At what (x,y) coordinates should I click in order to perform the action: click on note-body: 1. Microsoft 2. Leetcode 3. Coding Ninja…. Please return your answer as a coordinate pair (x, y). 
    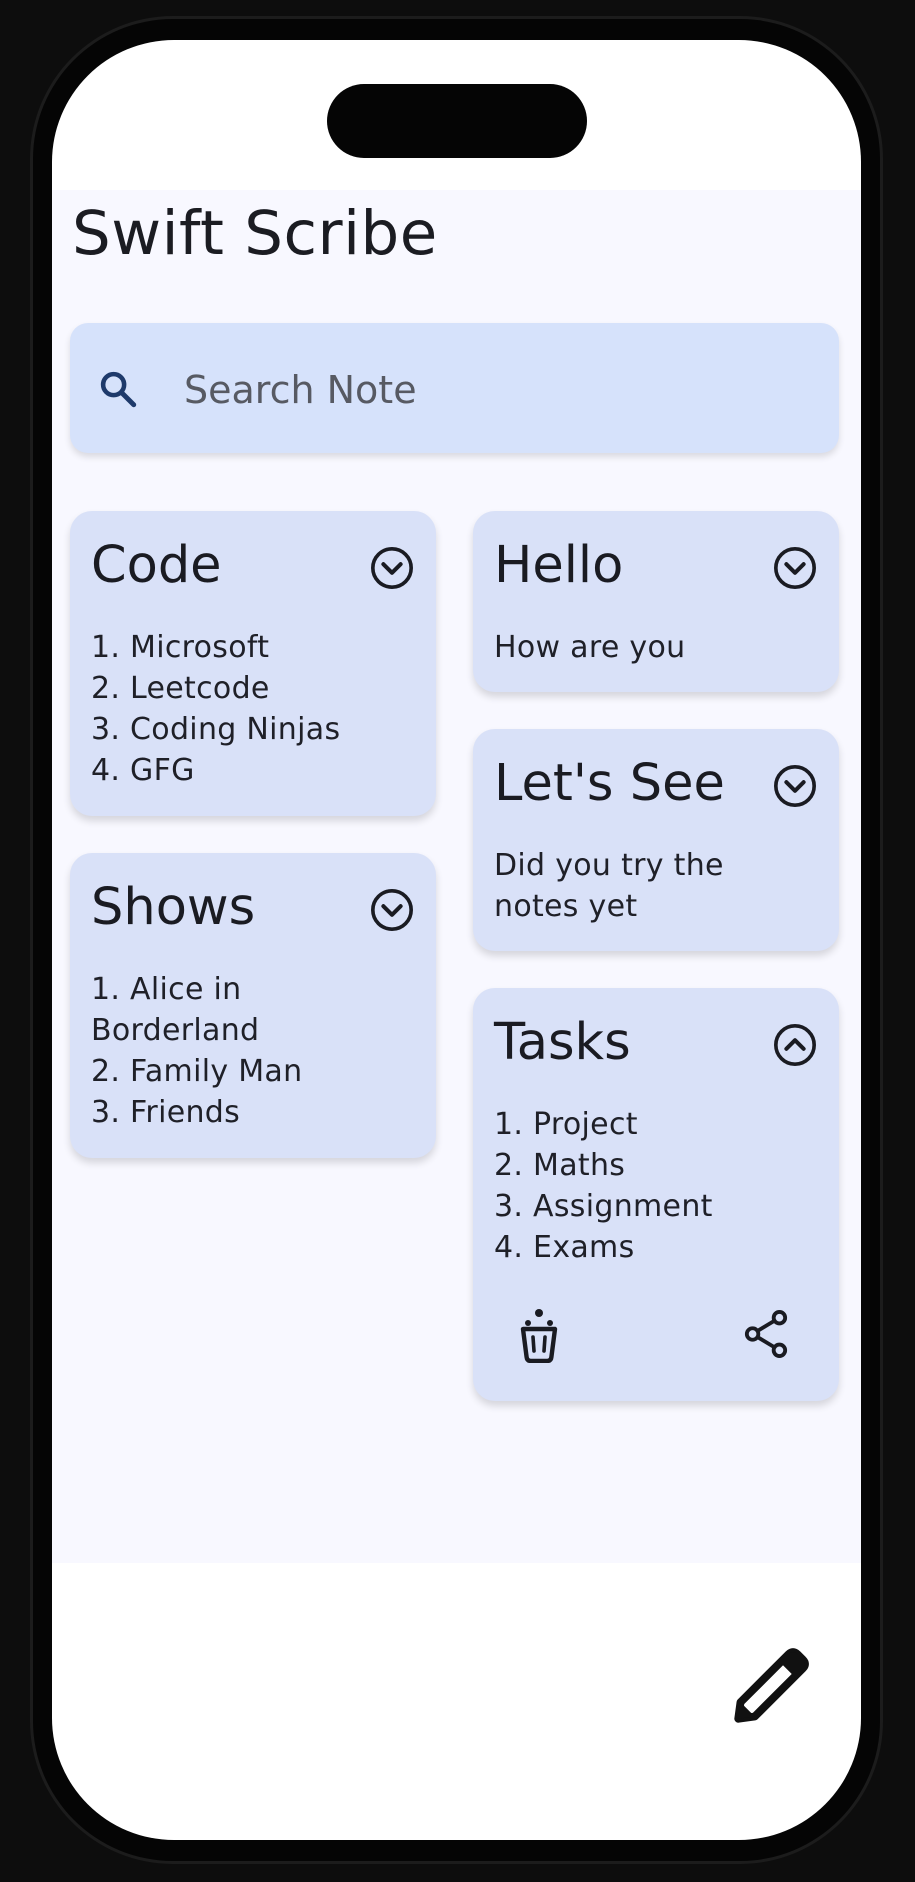
    Looking at the image, I should click on (216, 709).